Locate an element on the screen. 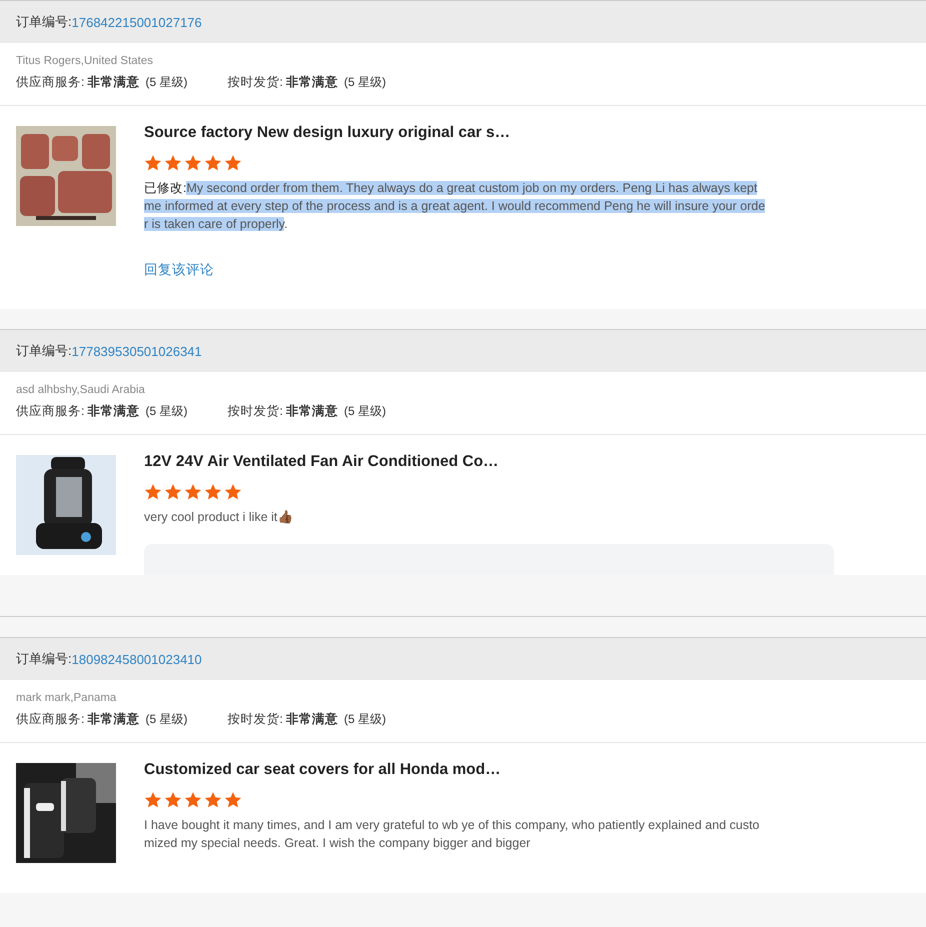 The width and height of the screenshot is (926, 927). order-number-link: 176842215001027176 is located at coordinates (137, 22).